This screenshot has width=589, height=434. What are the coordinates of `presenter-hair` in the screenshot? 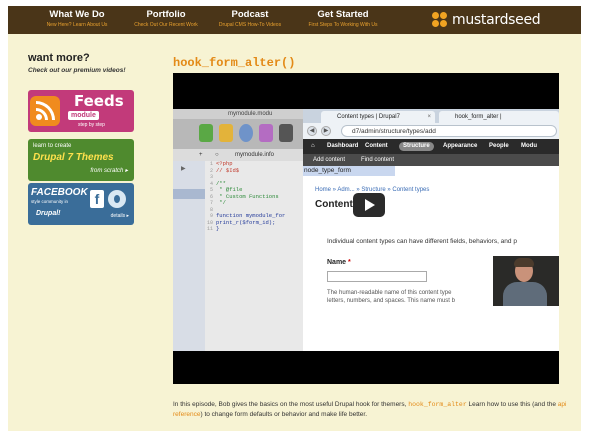 It's located at (524, 262).